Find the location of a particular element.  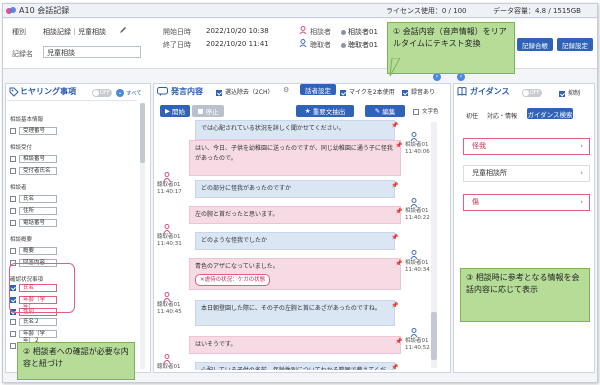

guidance-item: 怪我 › is located at coordinates (526, 146).